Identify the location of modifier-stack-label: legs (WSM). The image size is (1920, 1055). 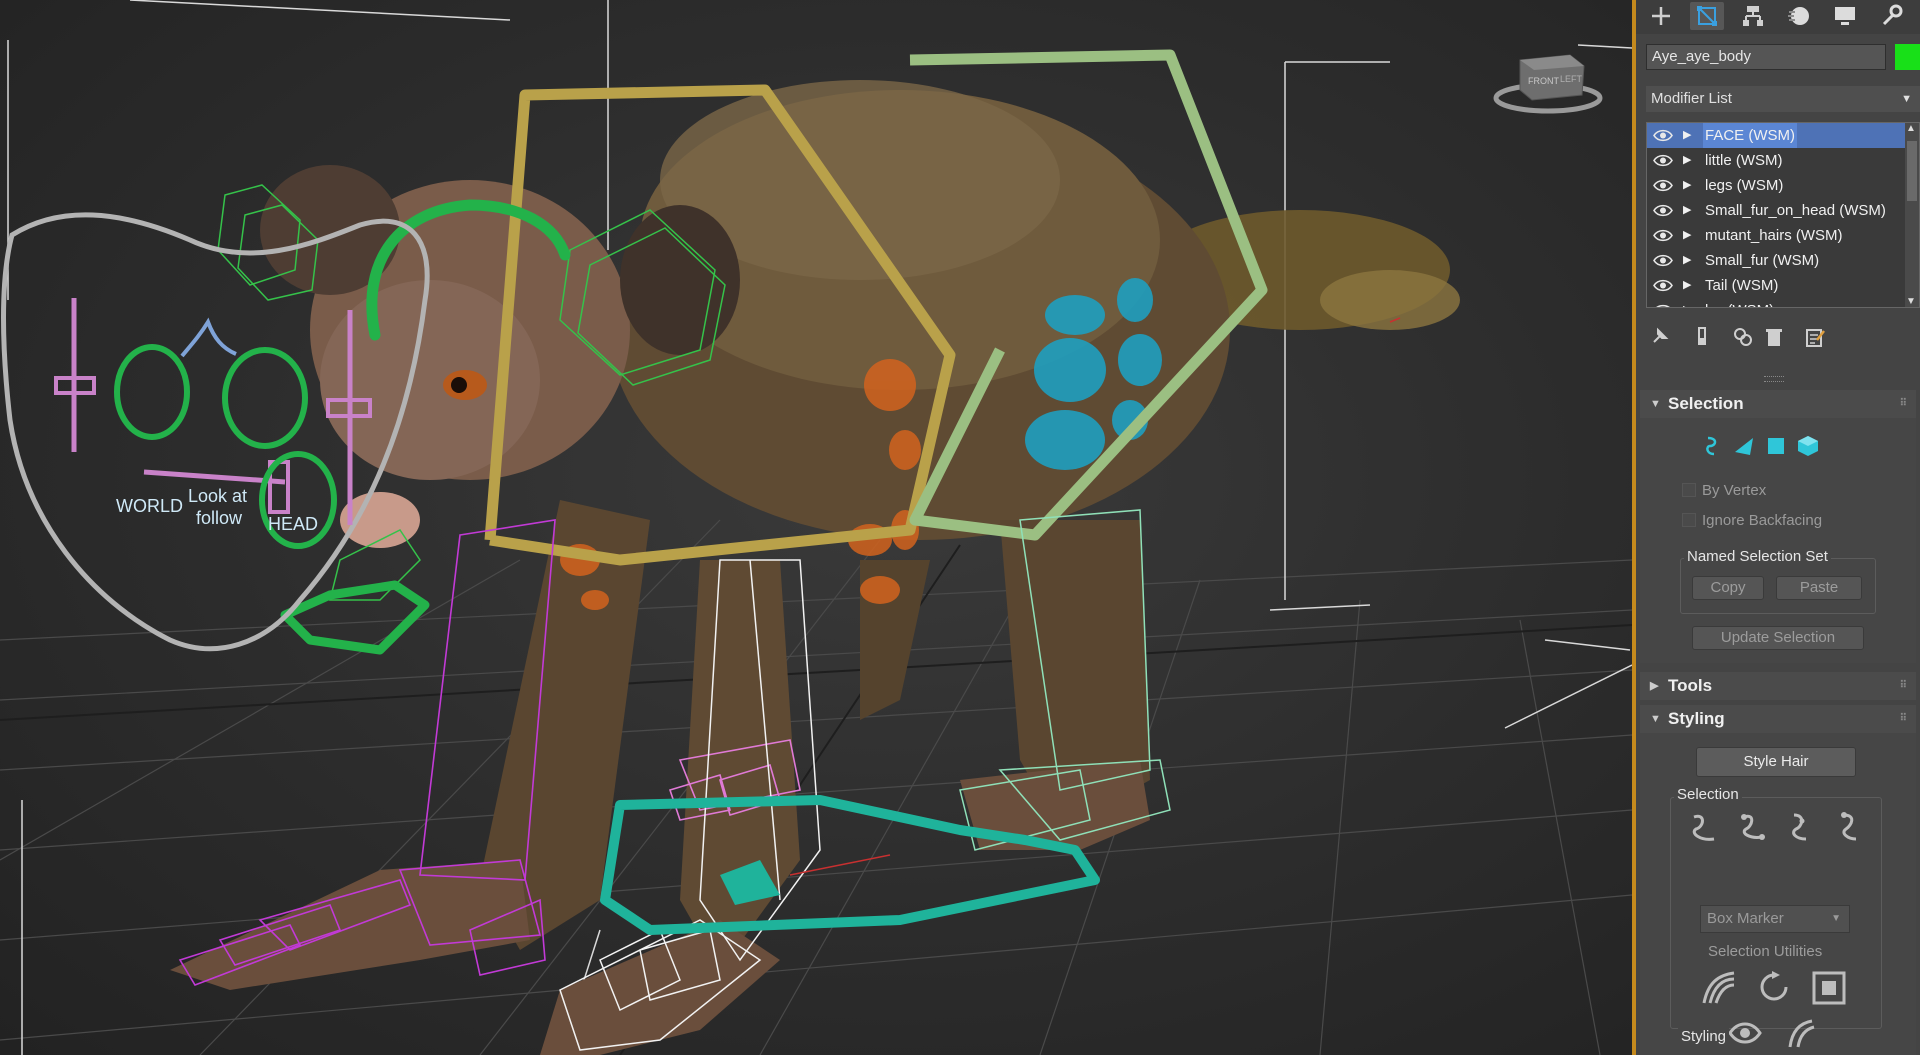
(1744, 185).